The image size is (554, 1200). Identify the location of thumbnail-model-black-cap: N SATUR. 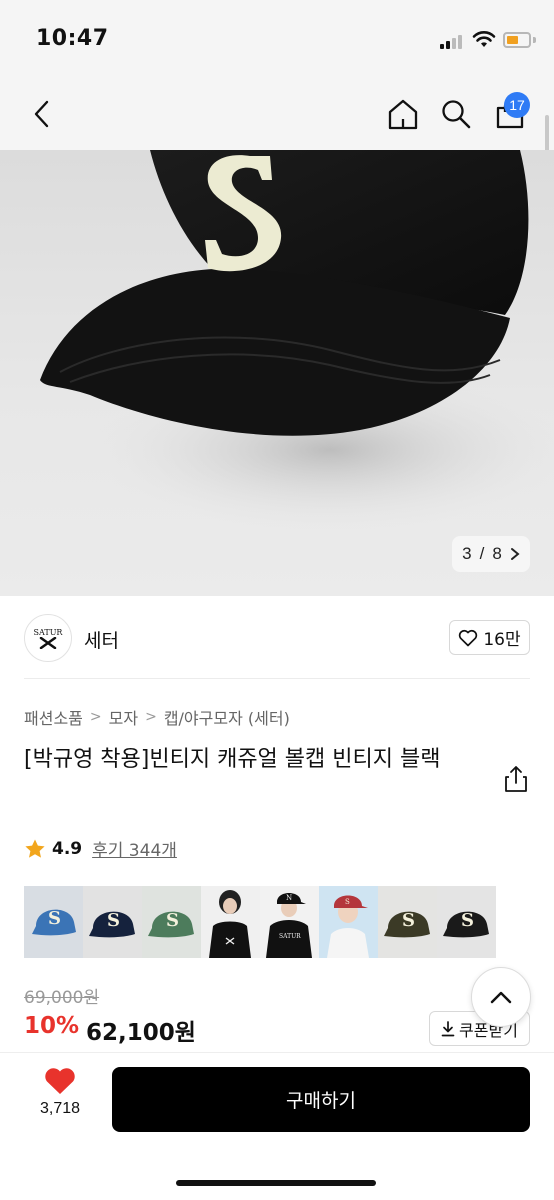
(289, 922).